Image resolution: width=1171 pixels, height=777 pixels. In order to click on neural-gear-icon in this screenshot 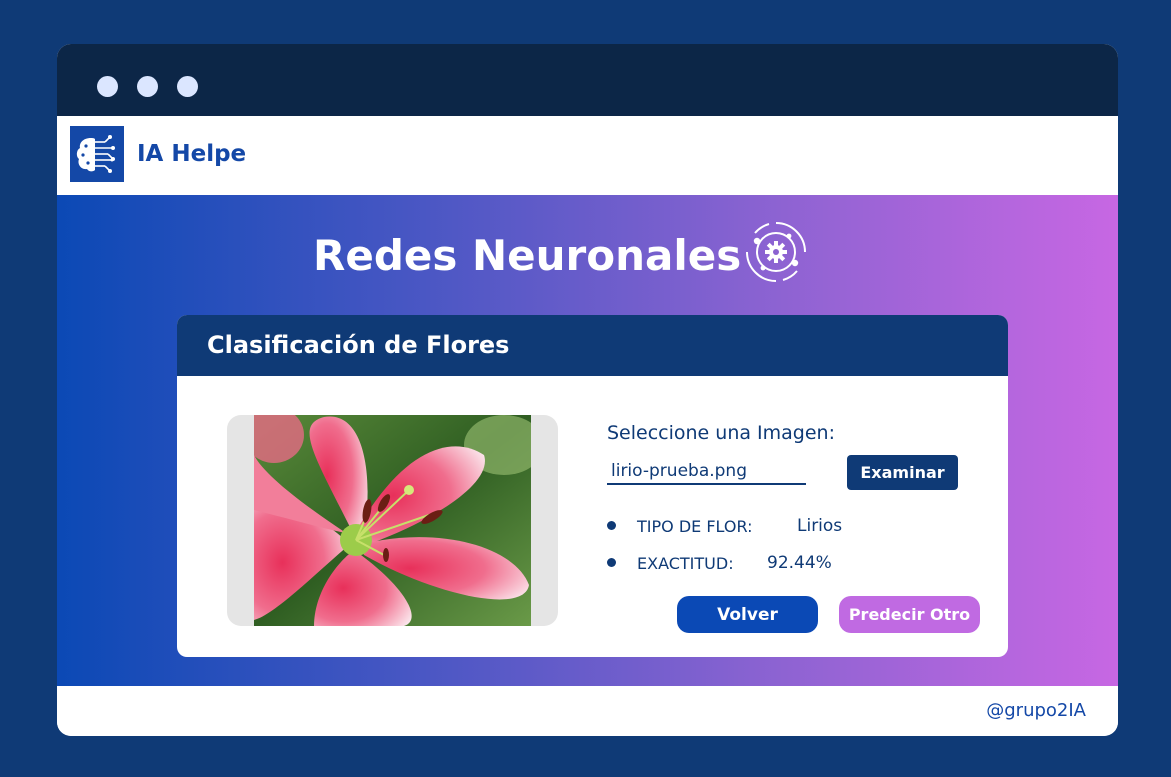, I will do `click(776, 252)`.